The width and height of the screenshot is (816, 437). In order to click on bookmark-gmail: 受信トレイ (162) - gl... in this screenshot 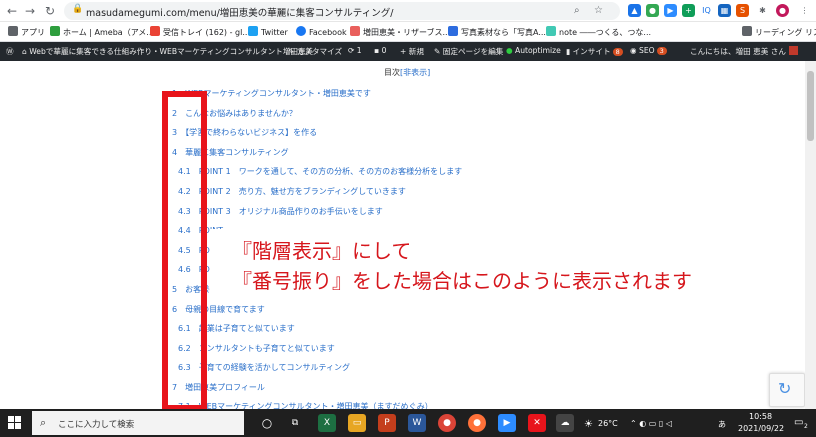, I will do `click(200, 32)`.